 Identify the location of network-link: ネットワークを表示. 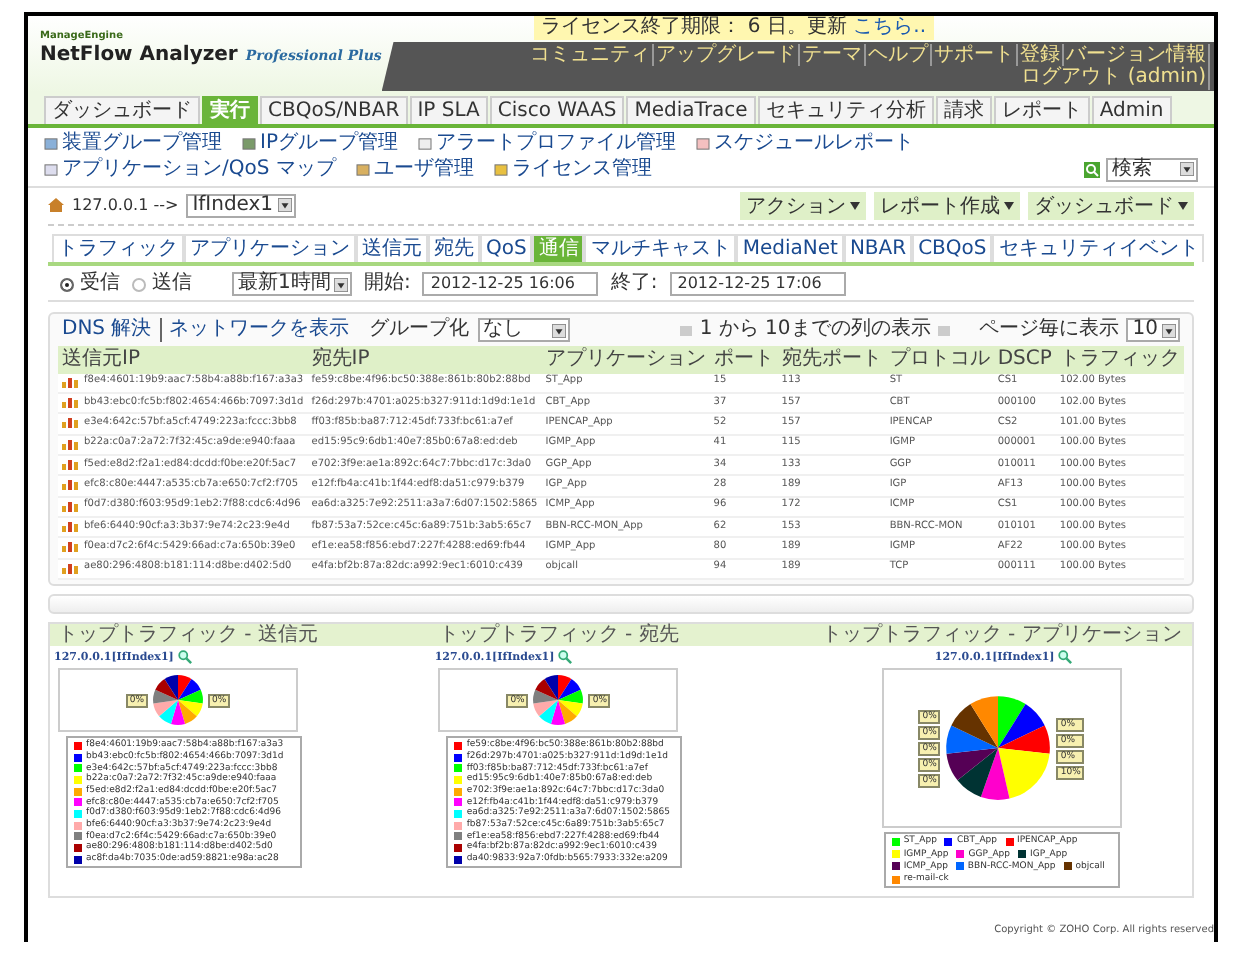
(254, 330).